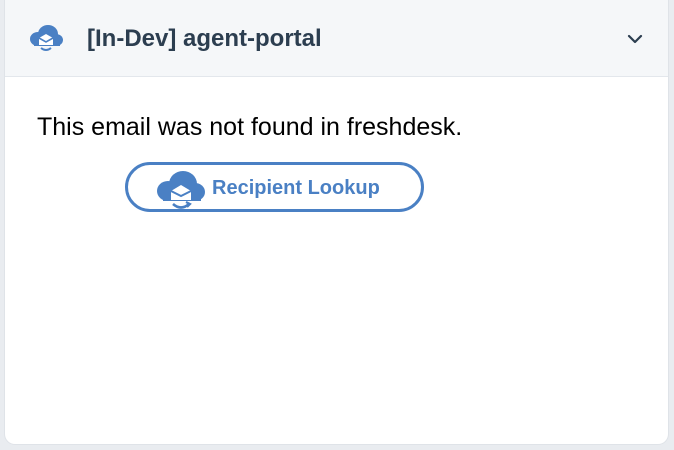  I want to click on app-title: [In-Dev] agent-portal, so click(204, 38).